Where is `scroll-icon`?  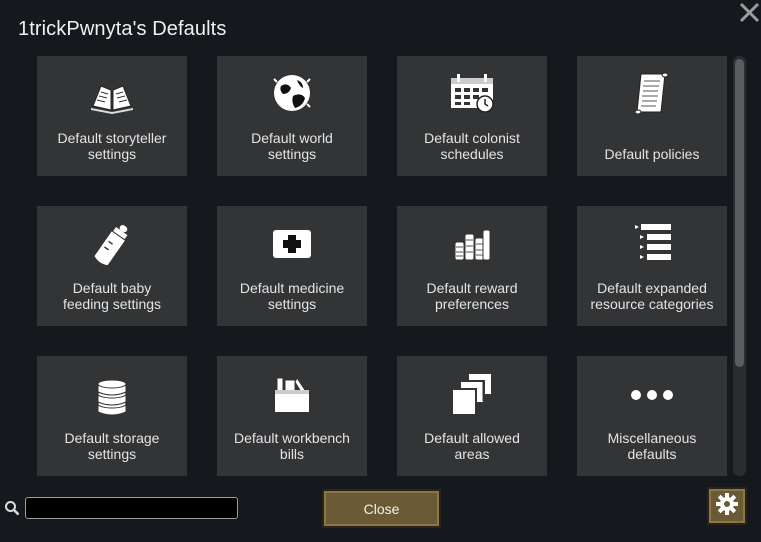
scroll-icon is located at coordinates (652, 95).